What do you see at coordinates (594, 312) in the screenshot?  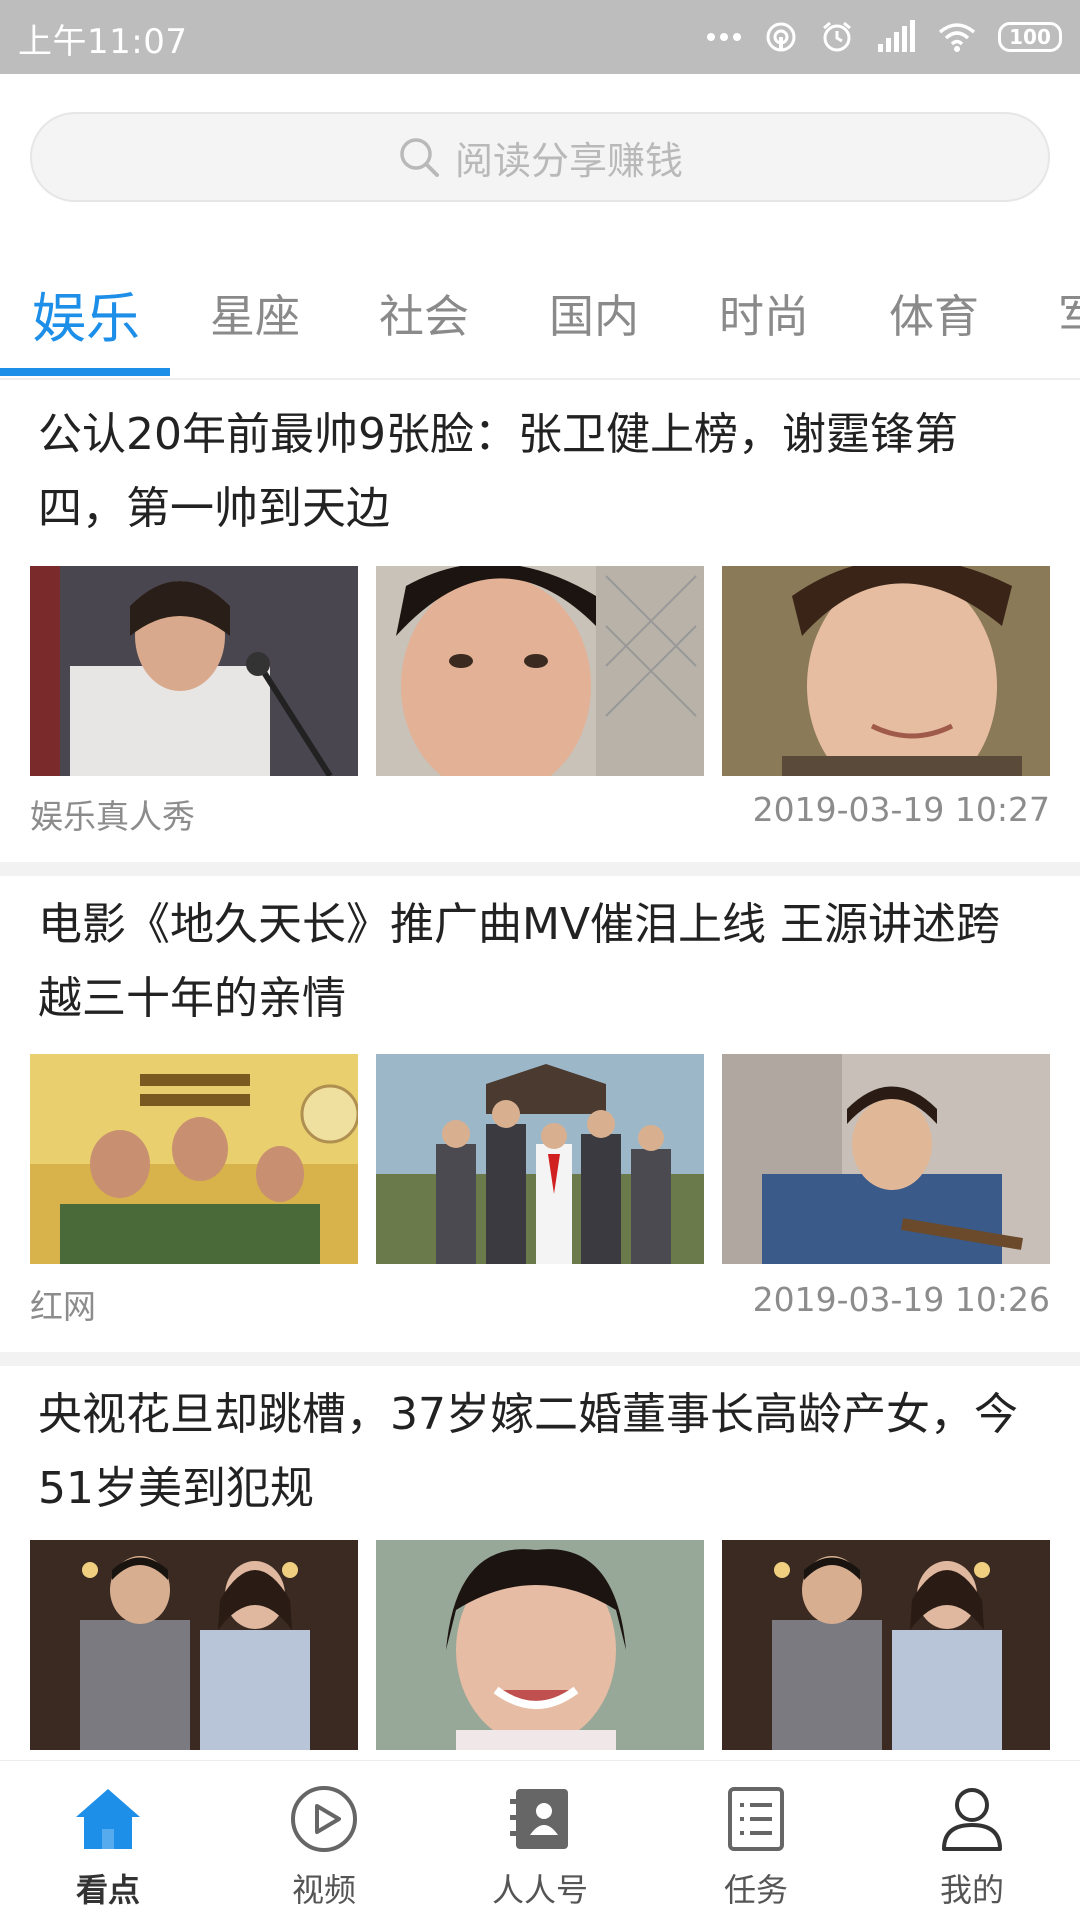 I see `tab-domestic: 国内` at bounding box center [594, 312].